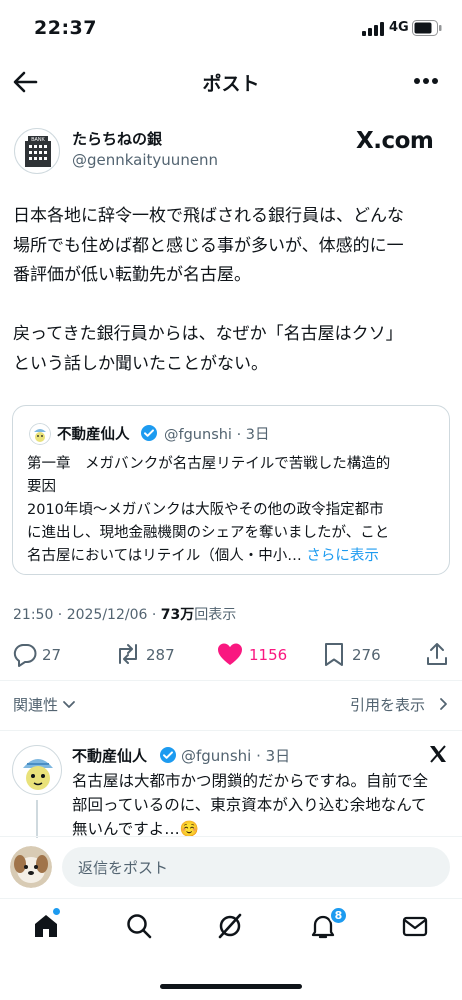 Image resolution: width=462 pixels, height=1000 pixels. Describe the element at coordinates (415, 926) in the screenshot. I see `messages-envelope-icon` at that location.